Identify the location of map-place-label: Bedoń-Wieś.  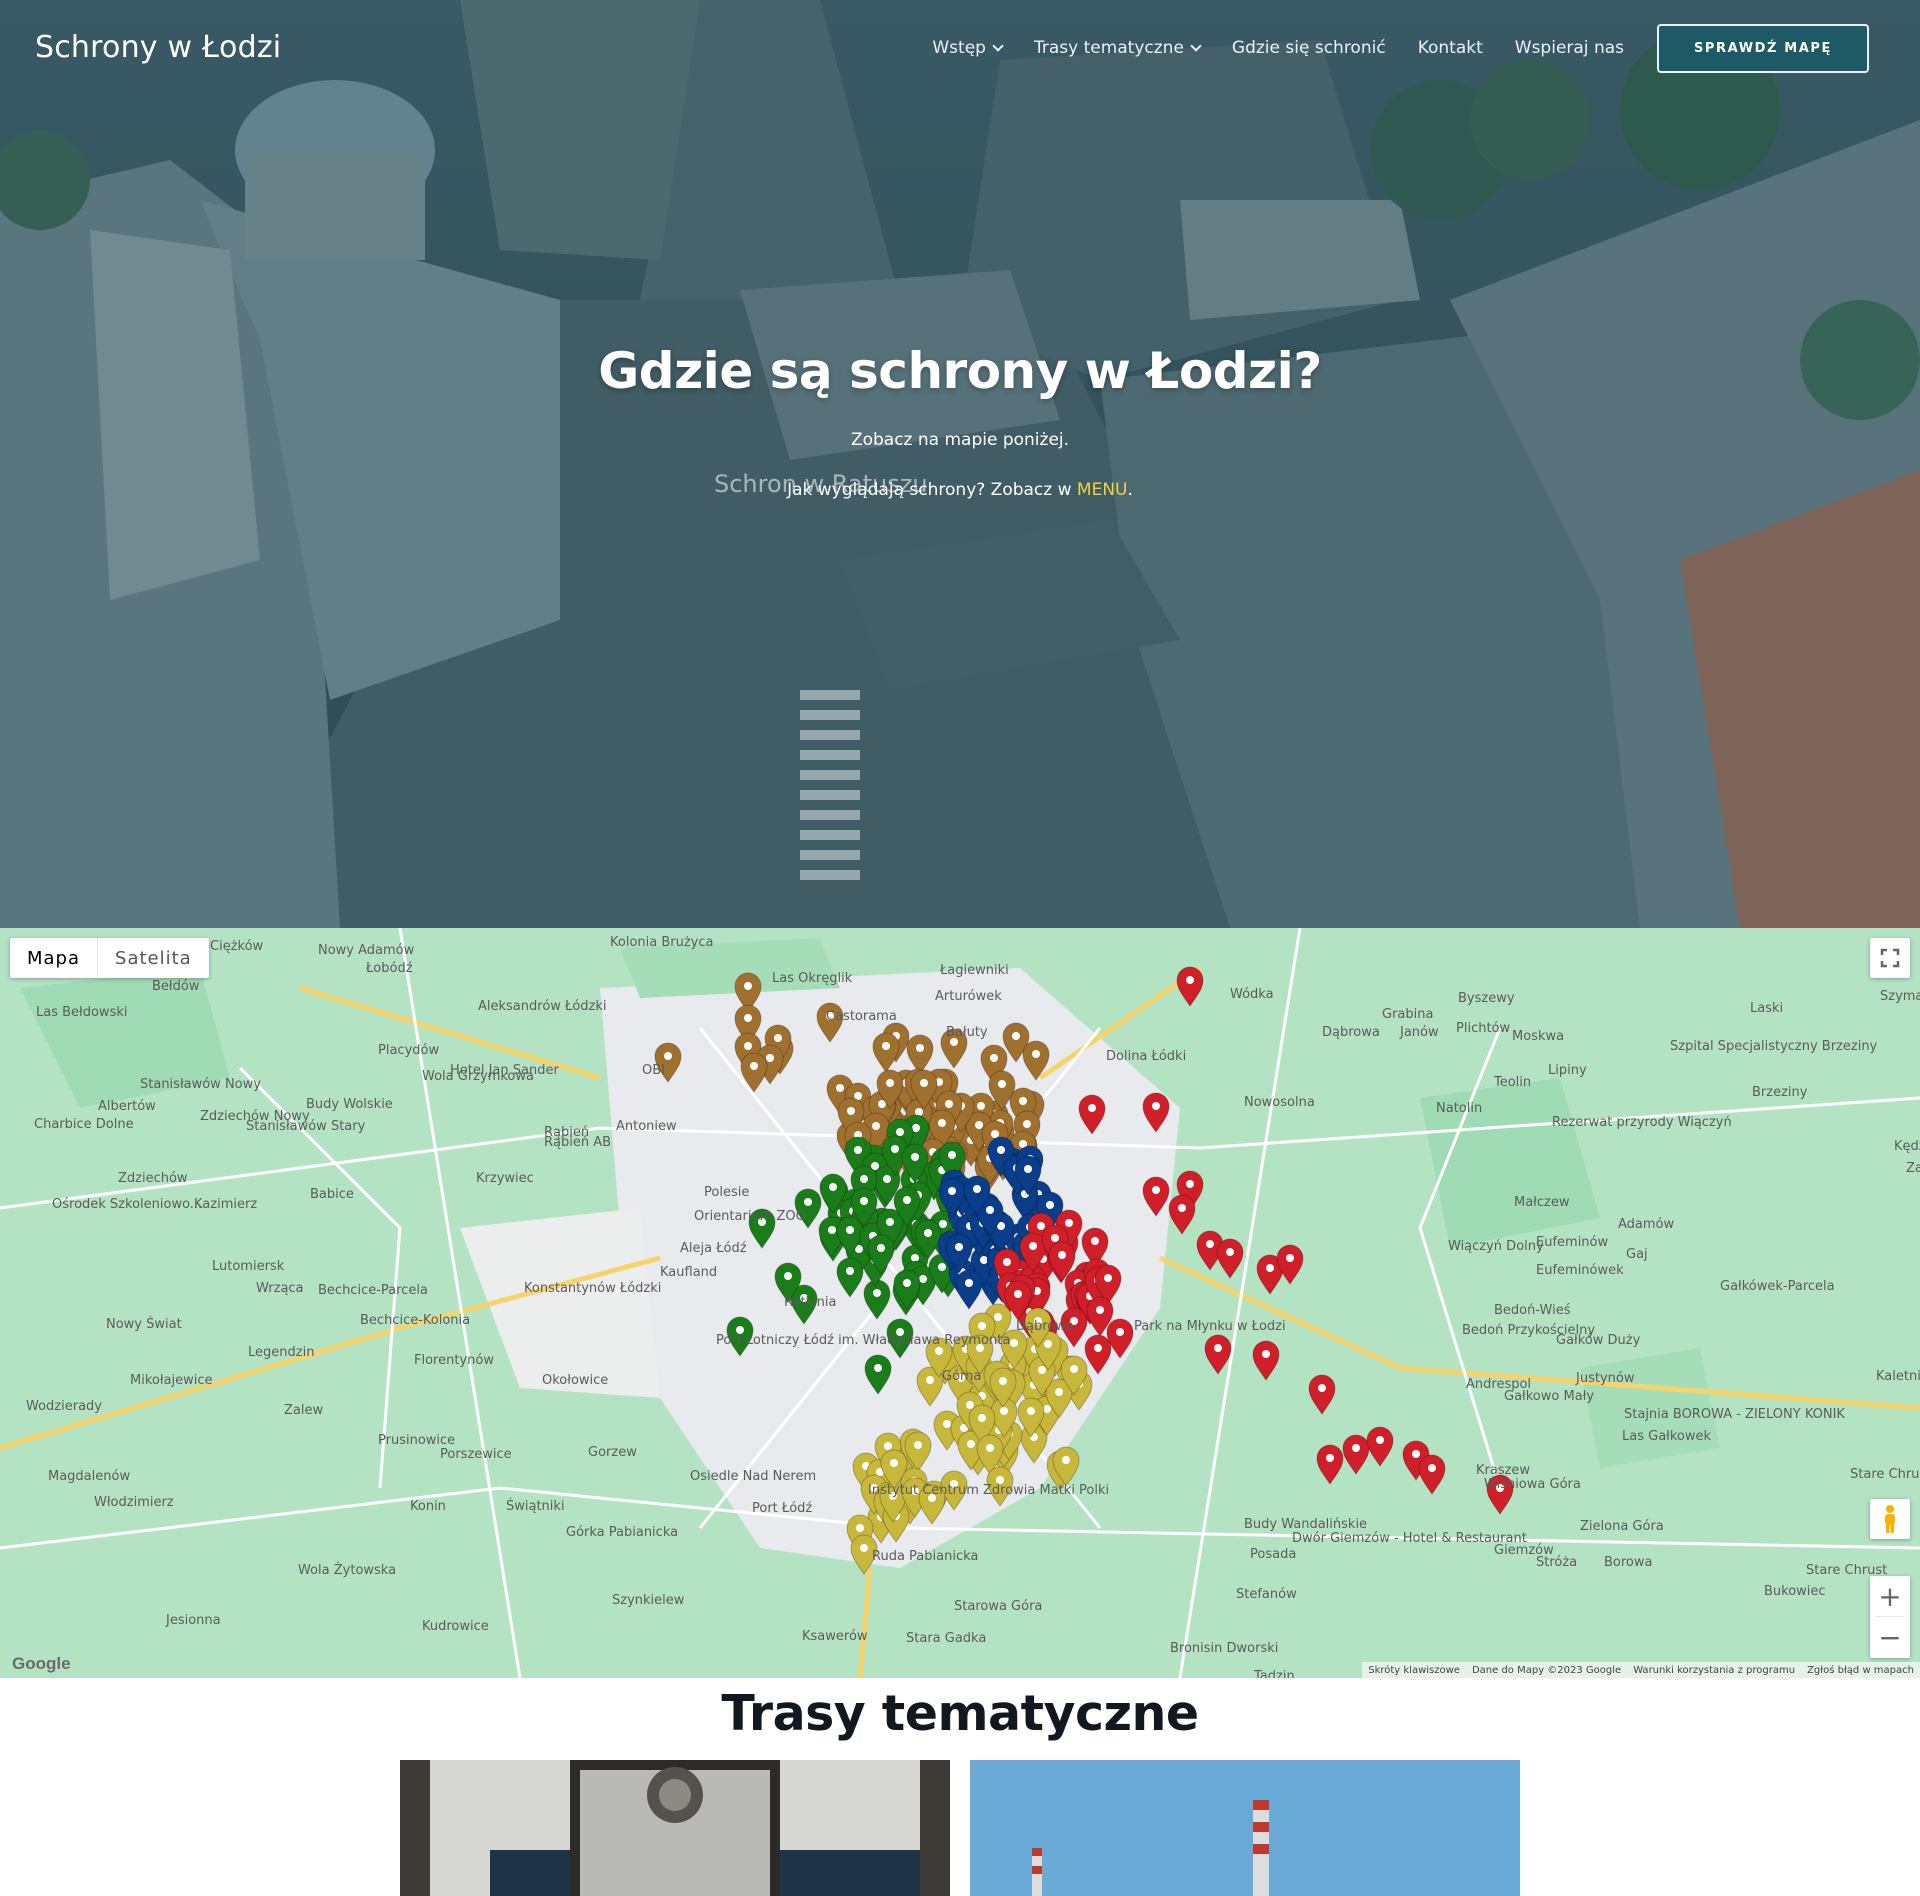
(1532, 1310).